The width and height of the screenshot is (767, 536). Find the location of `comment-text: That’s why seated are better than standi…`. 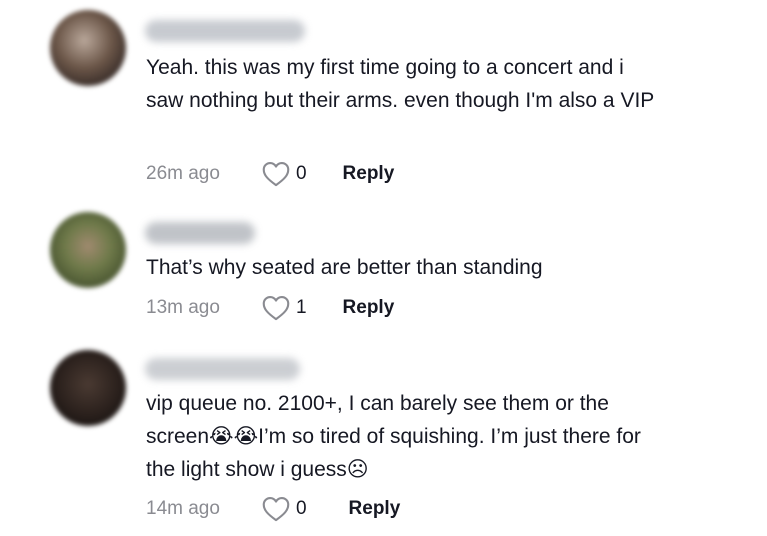

comment-text: That’s why seated are better than standi… is located at coordinates (344, 267).